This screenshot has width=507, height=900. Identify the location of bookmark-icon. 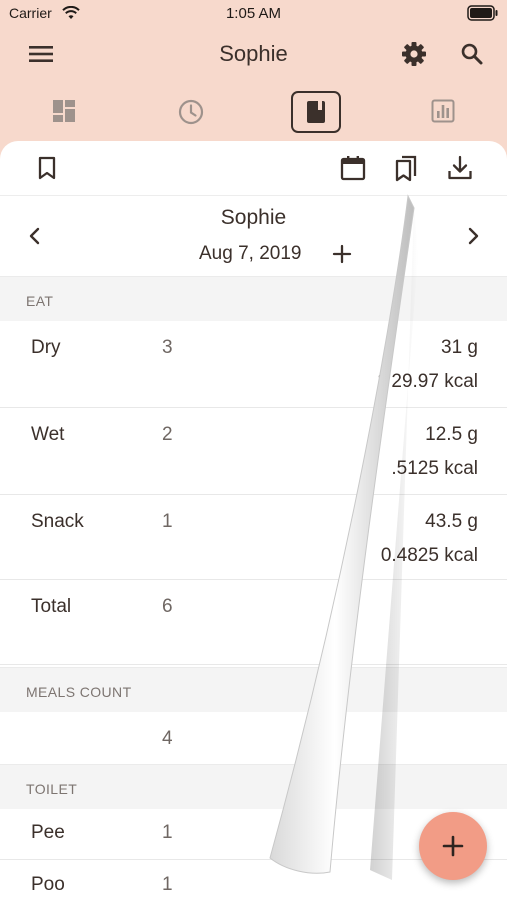
(47, 168).